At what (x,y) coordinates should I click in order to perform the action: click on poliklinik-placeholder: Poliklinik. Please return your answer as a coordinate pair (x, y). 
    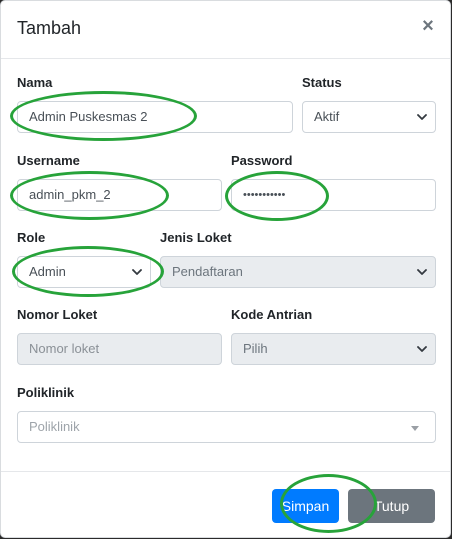
    Looking at the image, I should click on (54, 426).